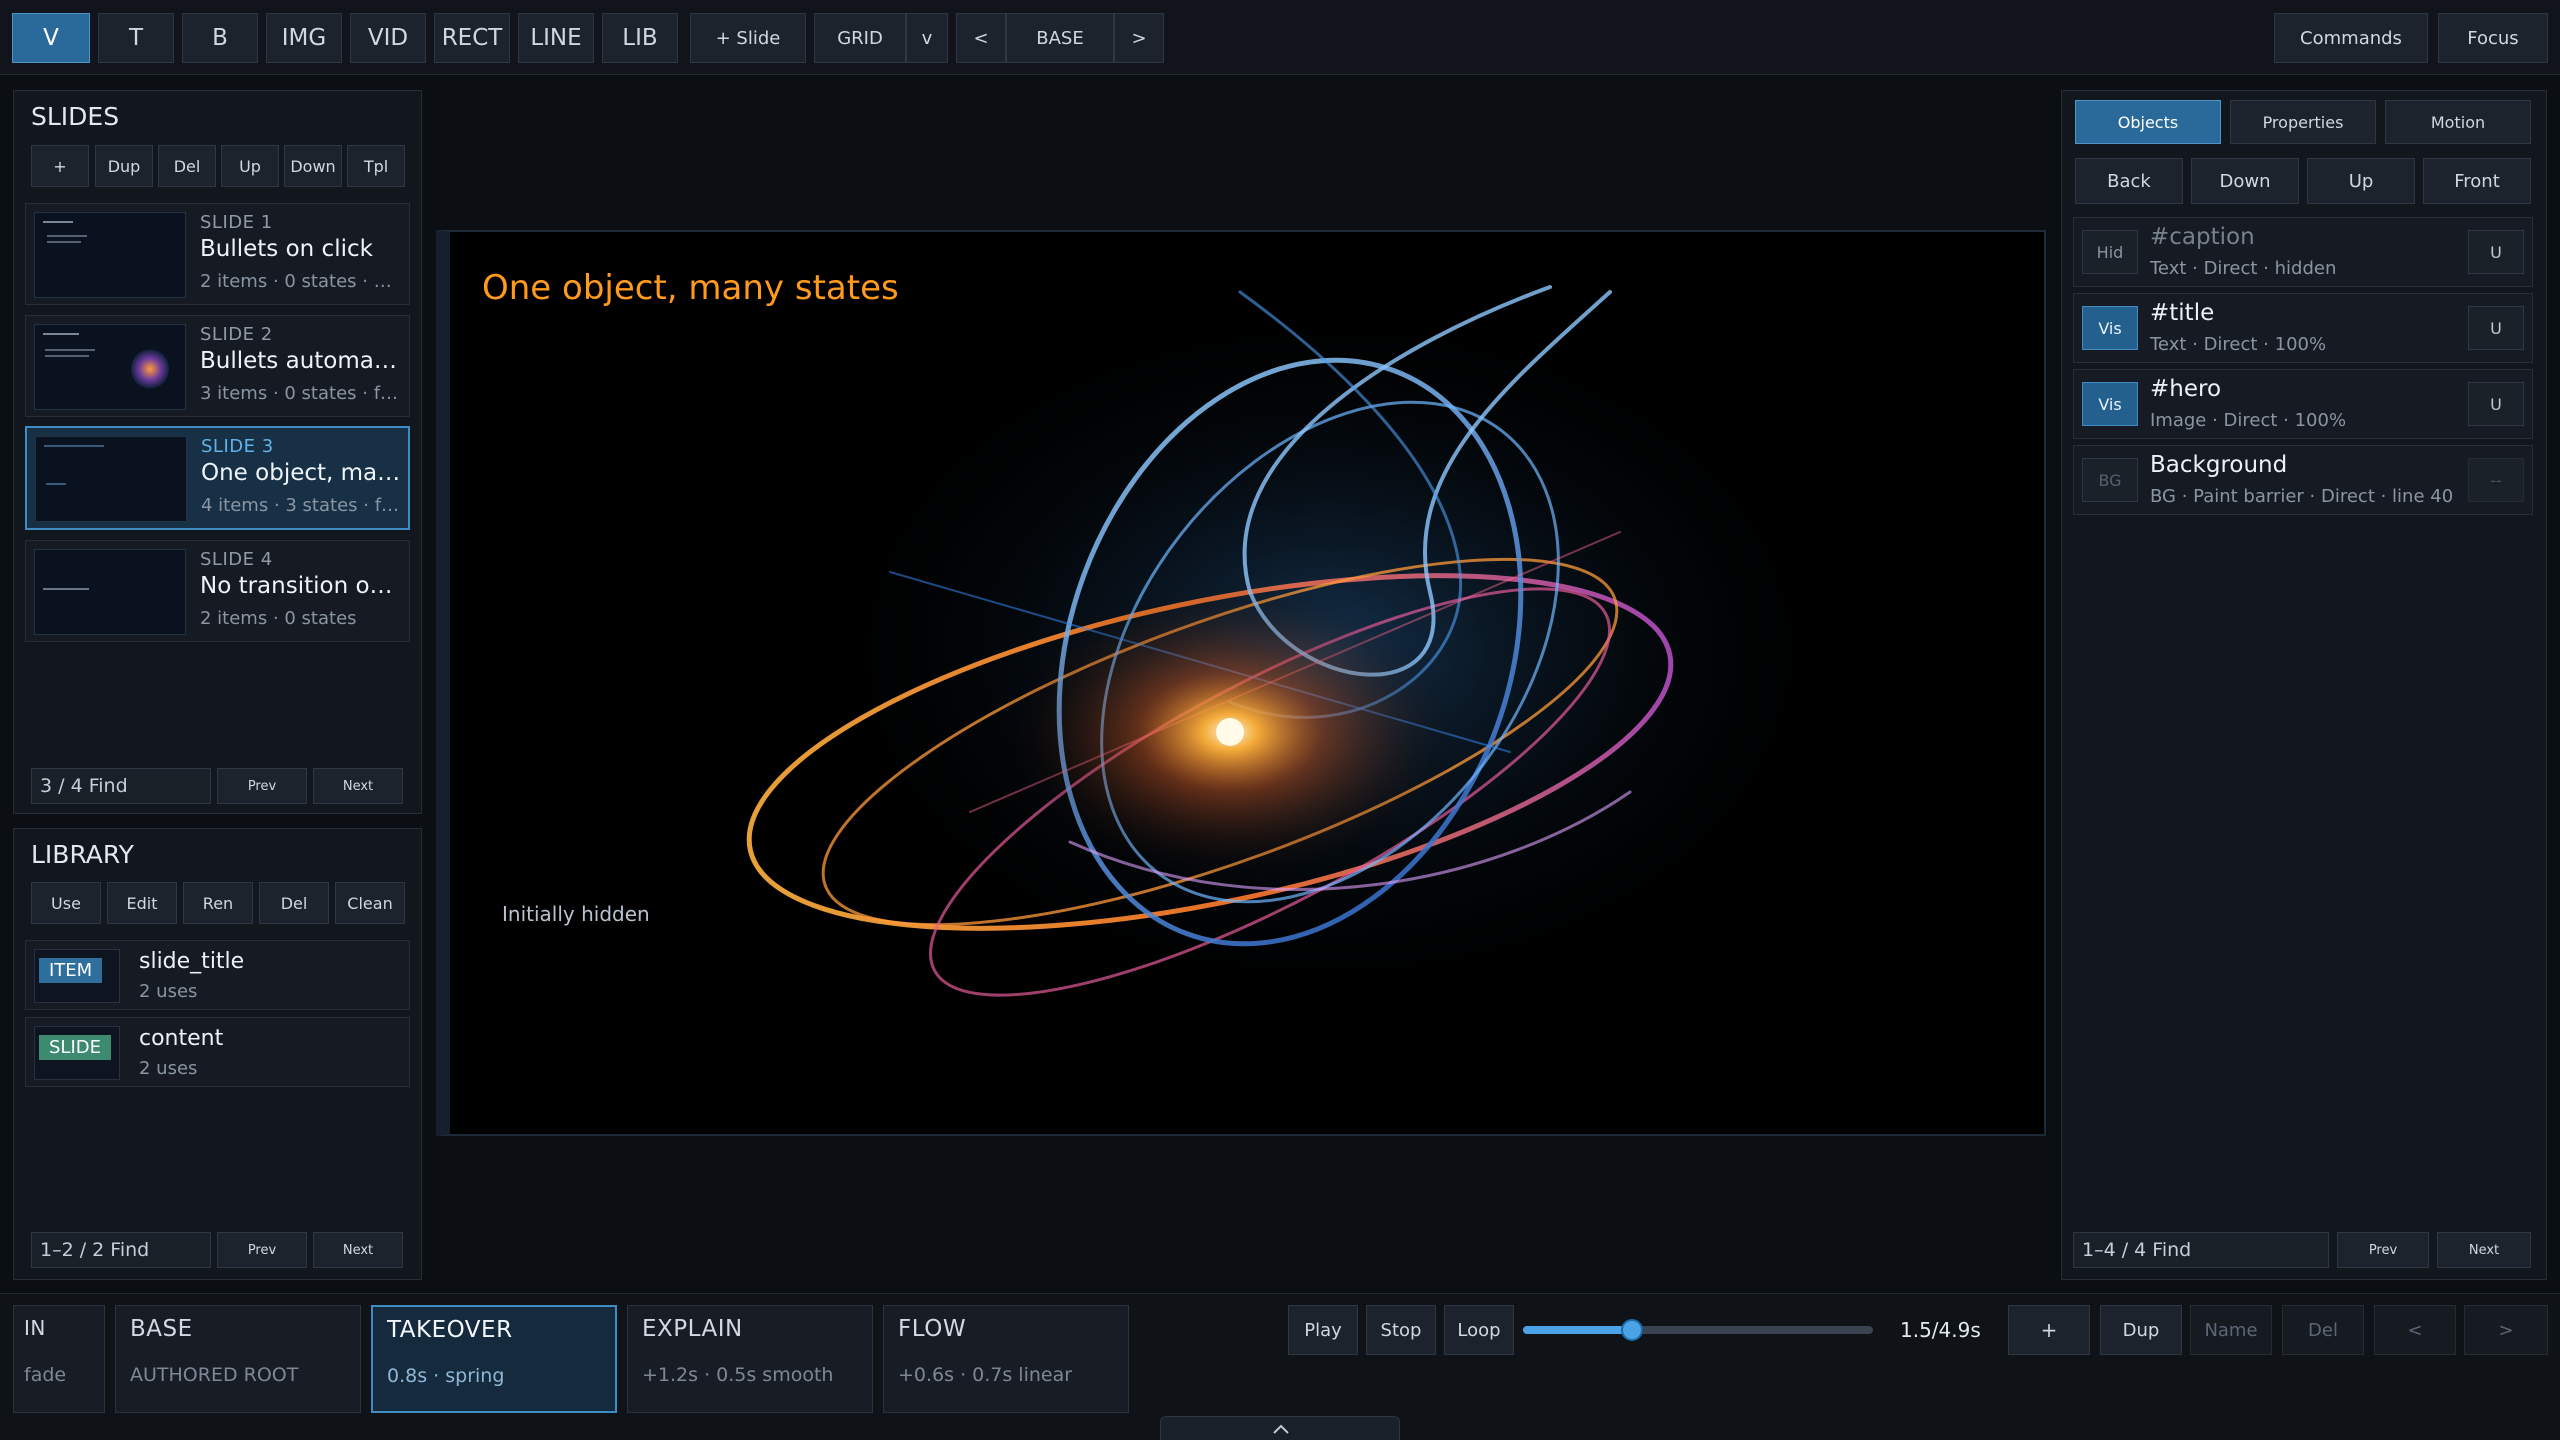 The height and width of the screenshot is (1440, 2560). What do you see at coordinates (2201, 1250) in the screenshot?
I see `objects-find-input: 1–4 / 4 Find` at bounding box center [2201, 1250].